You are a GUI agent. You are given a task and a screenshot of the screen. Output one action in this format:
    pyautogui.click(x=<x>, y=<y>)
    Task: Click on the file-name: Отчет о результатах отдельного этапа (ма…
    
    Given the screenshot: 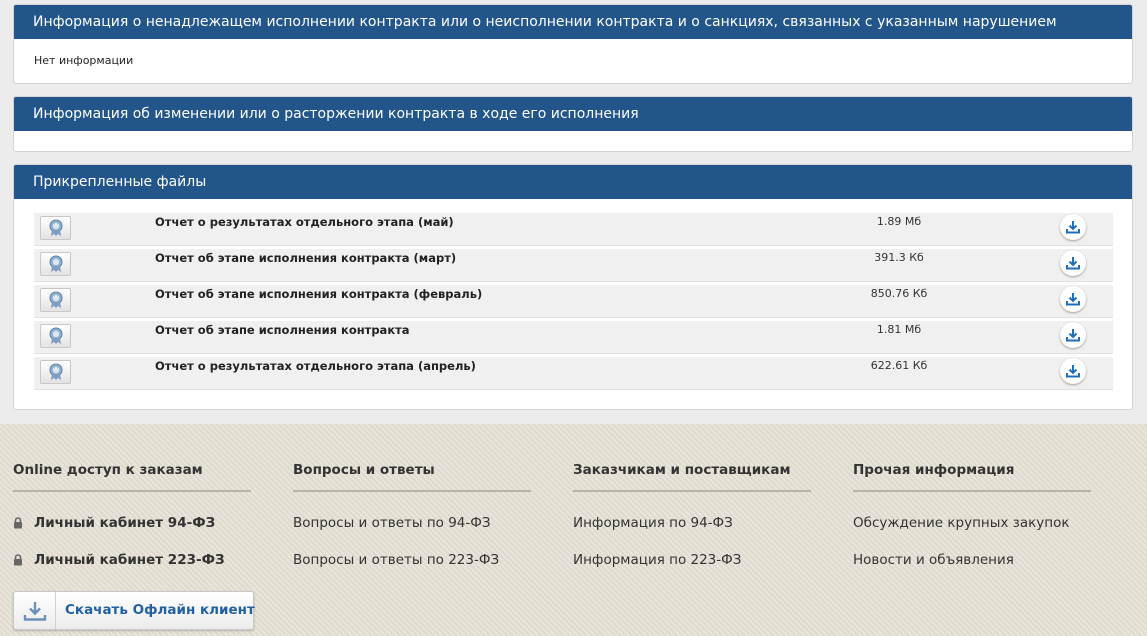 What is the action you would take?
    pyautogui.click(x=304, y=222)
    